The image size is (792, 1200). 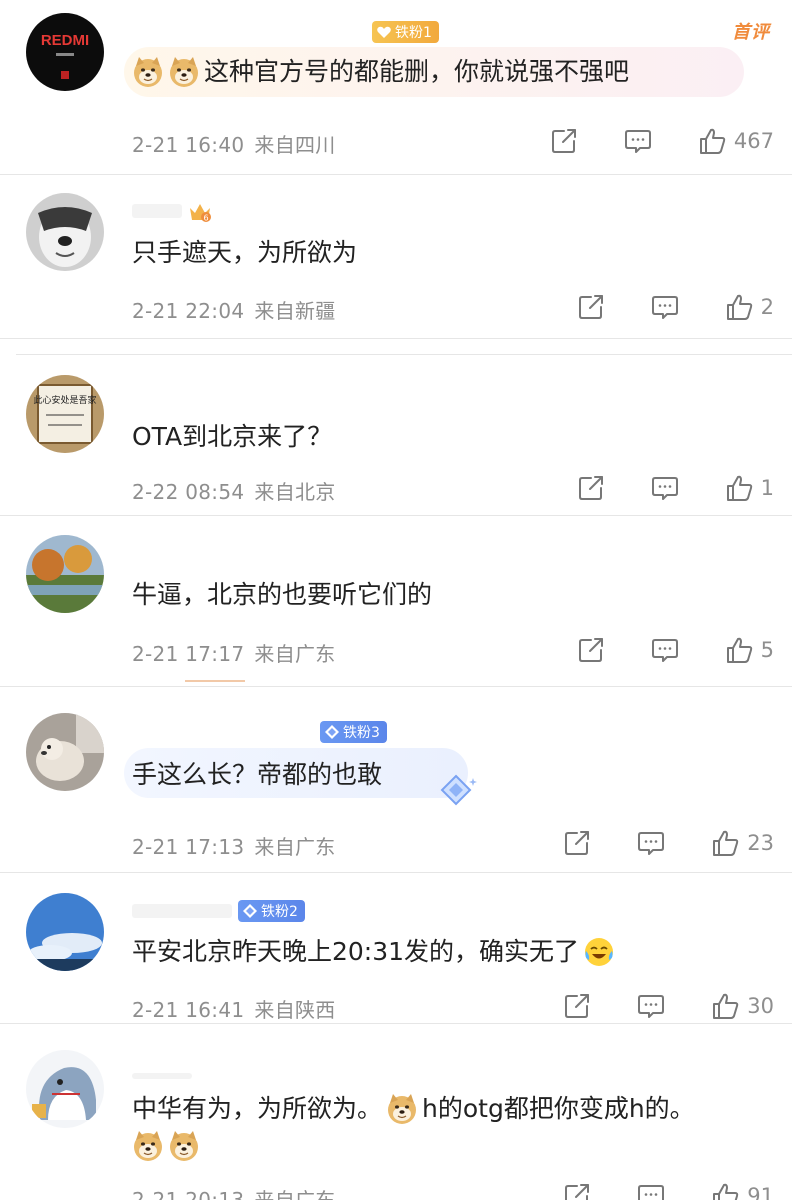 What do you see at coordinates (65, 52) in the screenshot?
I see `avatar: REDMI` at bounding box center [65, 52].